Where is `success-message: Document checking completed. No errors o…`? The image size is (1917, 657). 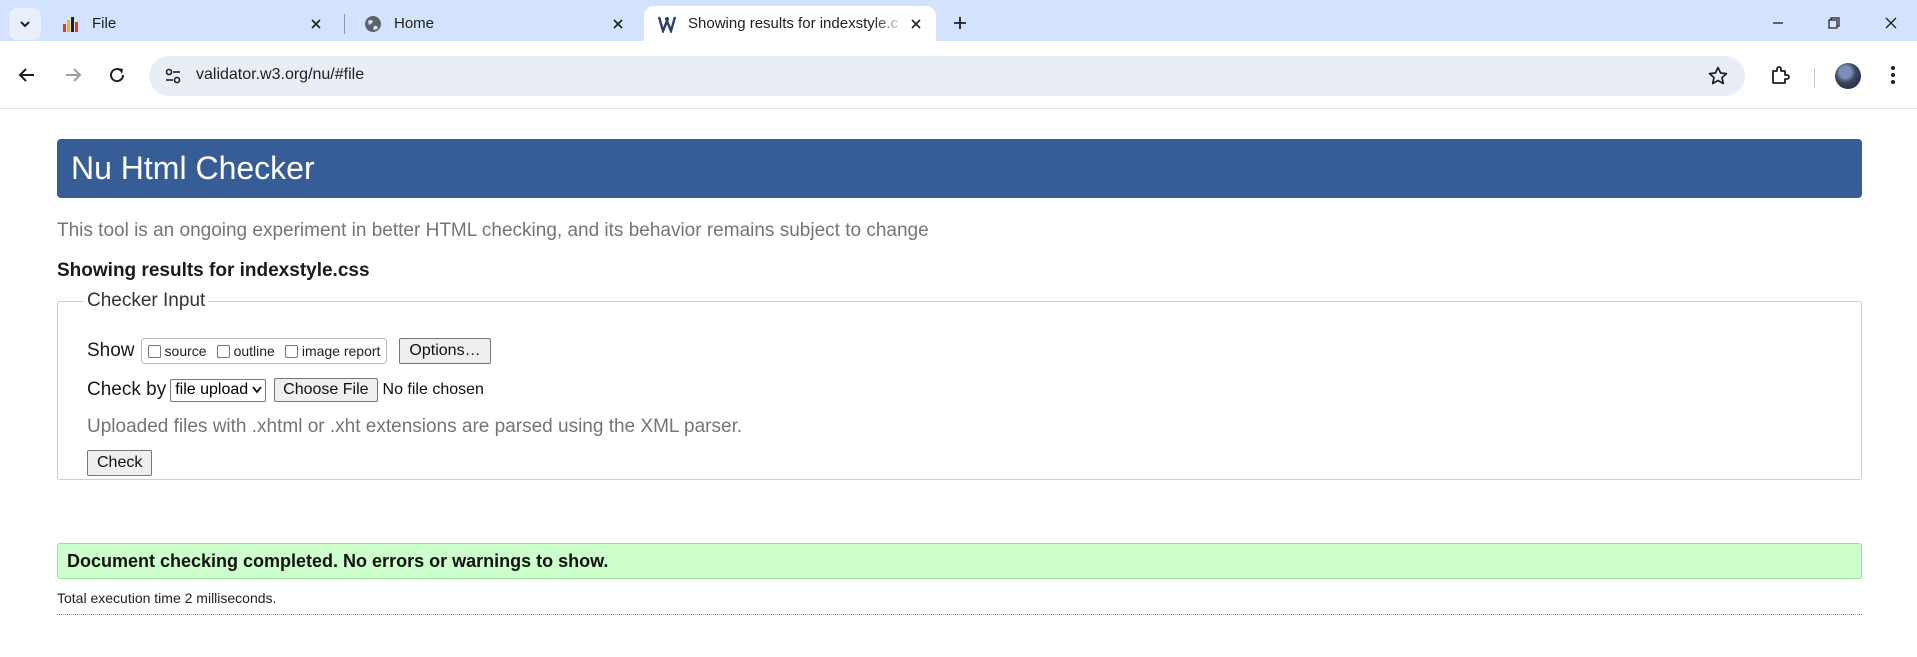 success-message: Document checking completed. No errors o… is located at coordinates (959, 561).